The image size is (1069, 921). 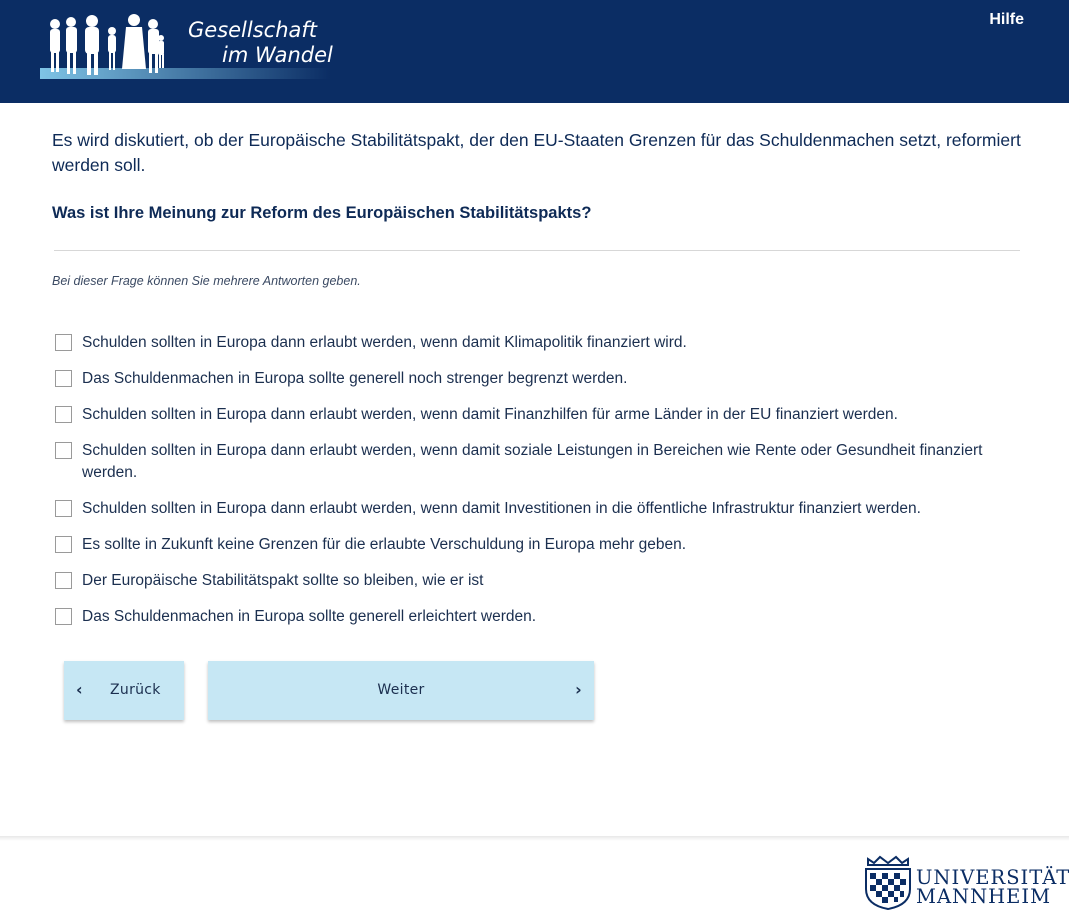 I want to click on header-bar: Gesellschaft im Wandel Hilfe, so click(x=534, y=51).